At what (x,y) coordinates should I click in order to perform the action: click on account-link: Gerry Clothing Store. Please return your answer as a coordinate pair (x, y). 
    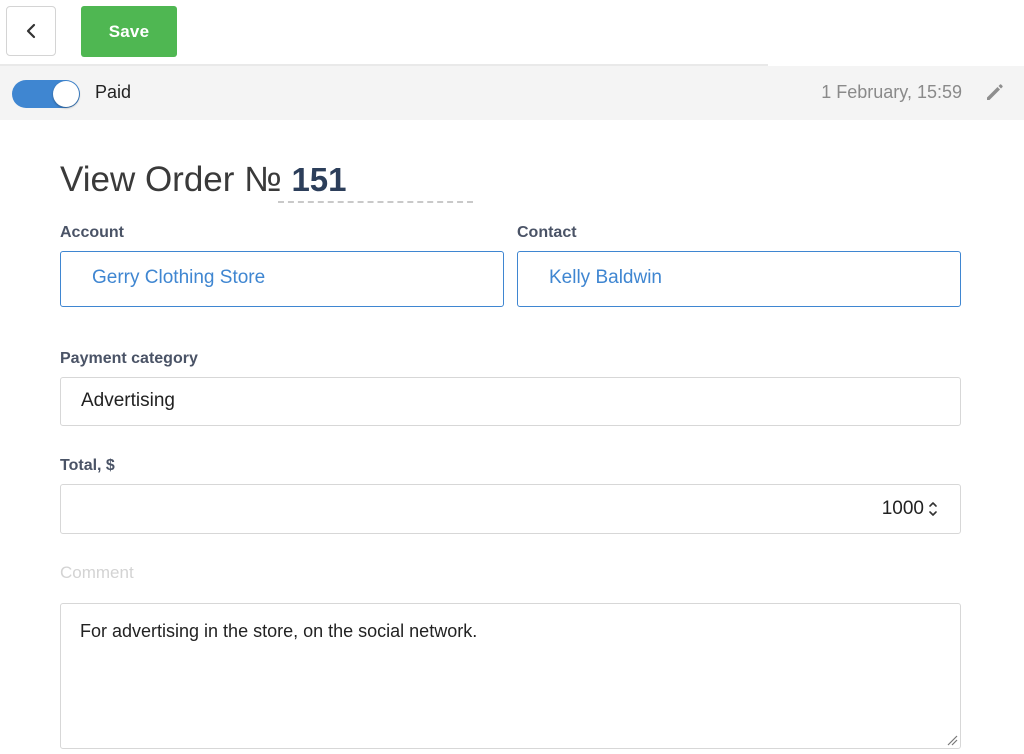
    Looking at the image, I should click on (178, 278).